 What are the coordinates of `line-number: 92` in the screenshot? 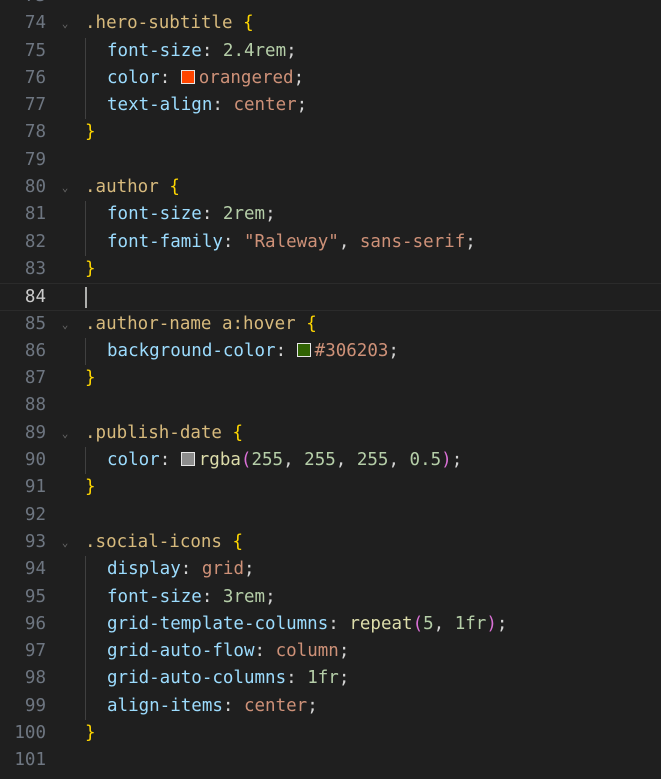 It's located at (35, 514).